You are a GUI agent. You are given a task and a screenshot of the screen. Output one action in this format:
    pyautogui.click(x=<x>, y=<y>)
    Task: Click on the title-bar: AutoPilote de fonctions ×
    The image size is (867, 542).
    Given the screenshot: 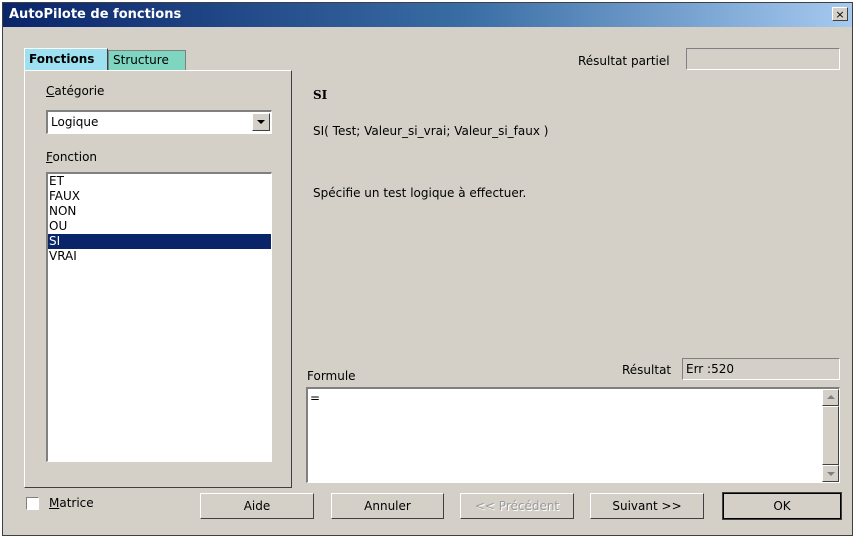 What is the action you would take?
    pyautogui.click(x=427, y=15)
    